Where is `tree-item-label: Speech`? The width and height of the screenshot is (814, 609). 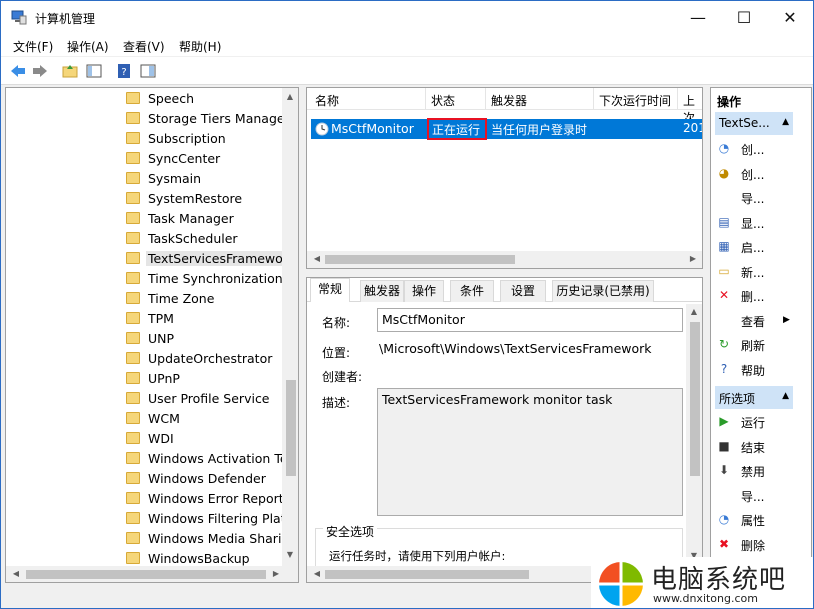 tree-item-label: Speech is located at coordinates (171, 98).